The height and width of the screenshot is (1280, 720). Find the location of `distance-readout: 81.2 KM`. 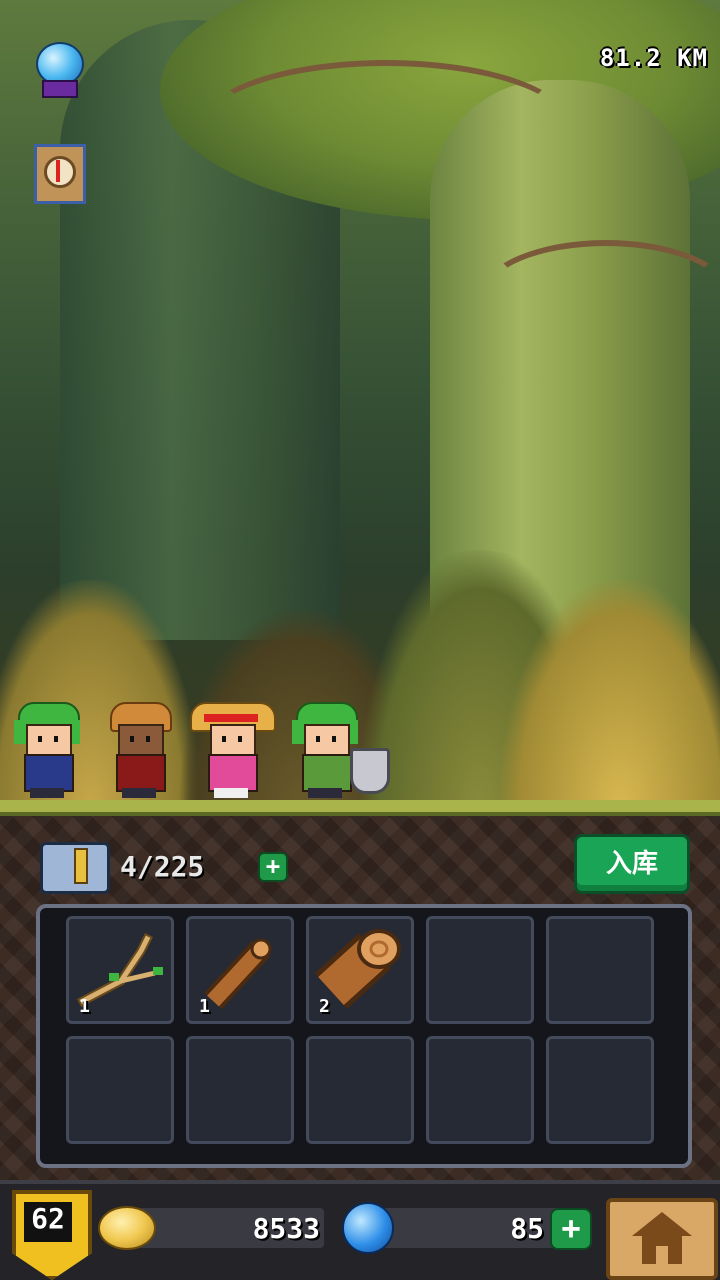

distance-readout: 81.2 KM is located at coordinates (653, 58).